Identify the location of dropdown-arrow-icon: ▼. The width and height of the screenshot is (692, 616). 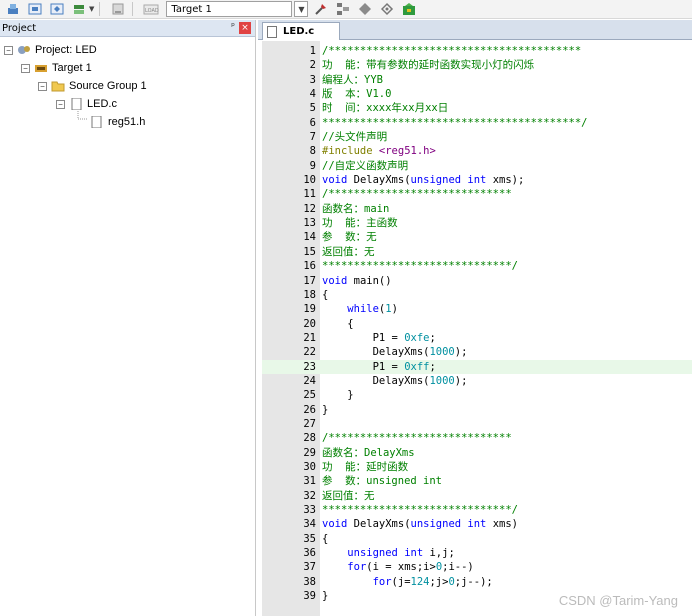
(91, 9).